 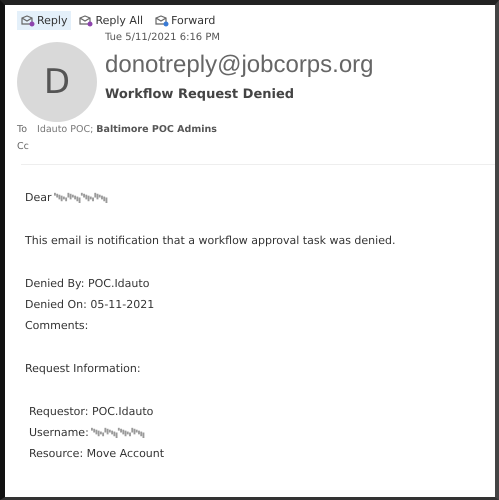 I want to click on recipient-name: Idauto POC;, so click(x=65, y=129).